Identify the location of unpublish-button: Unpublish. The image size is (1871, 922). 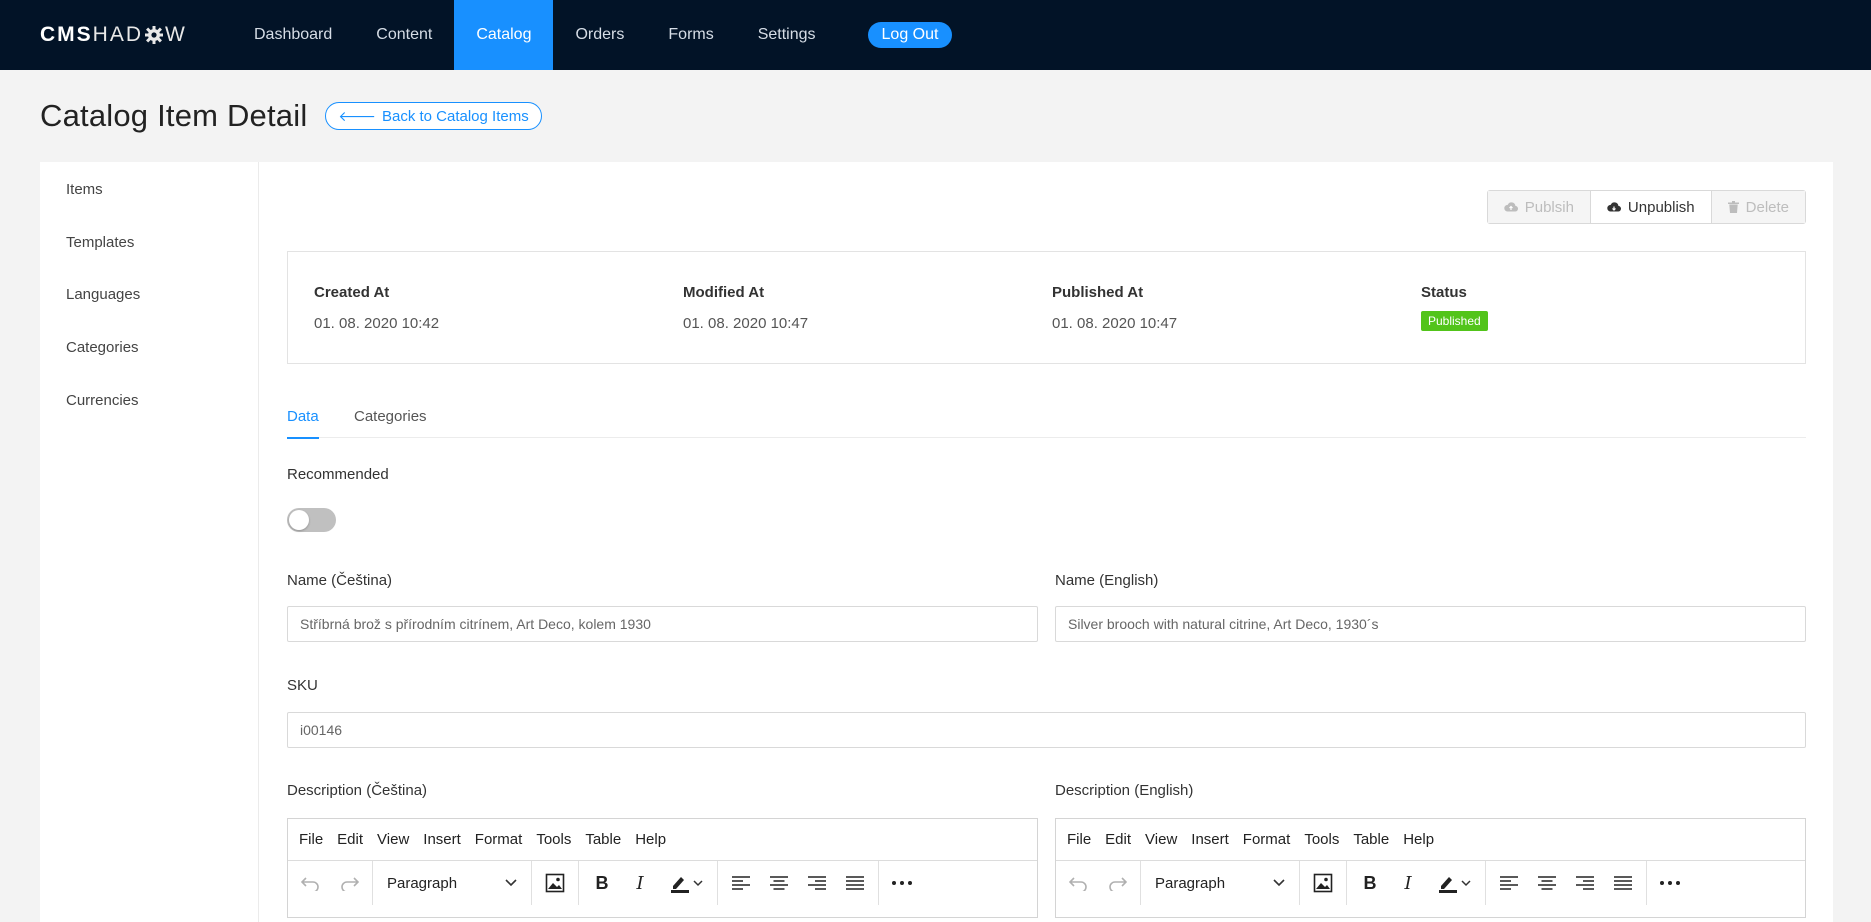
(1651, 207).